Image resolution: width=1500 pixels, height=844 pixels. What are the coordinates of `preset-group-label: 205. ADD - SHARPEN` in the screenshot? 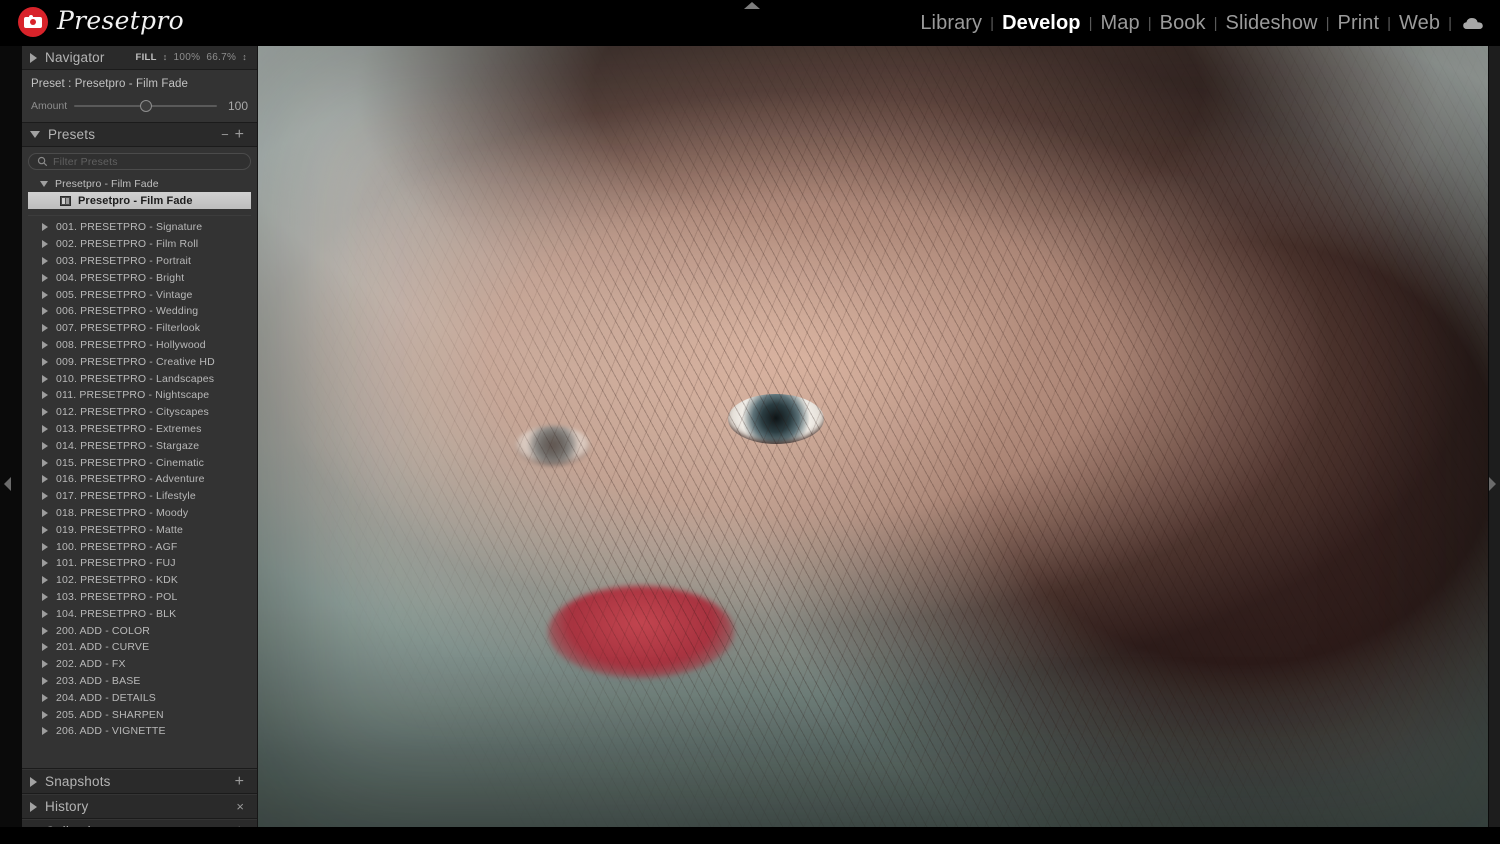 It's located at (110, 714).